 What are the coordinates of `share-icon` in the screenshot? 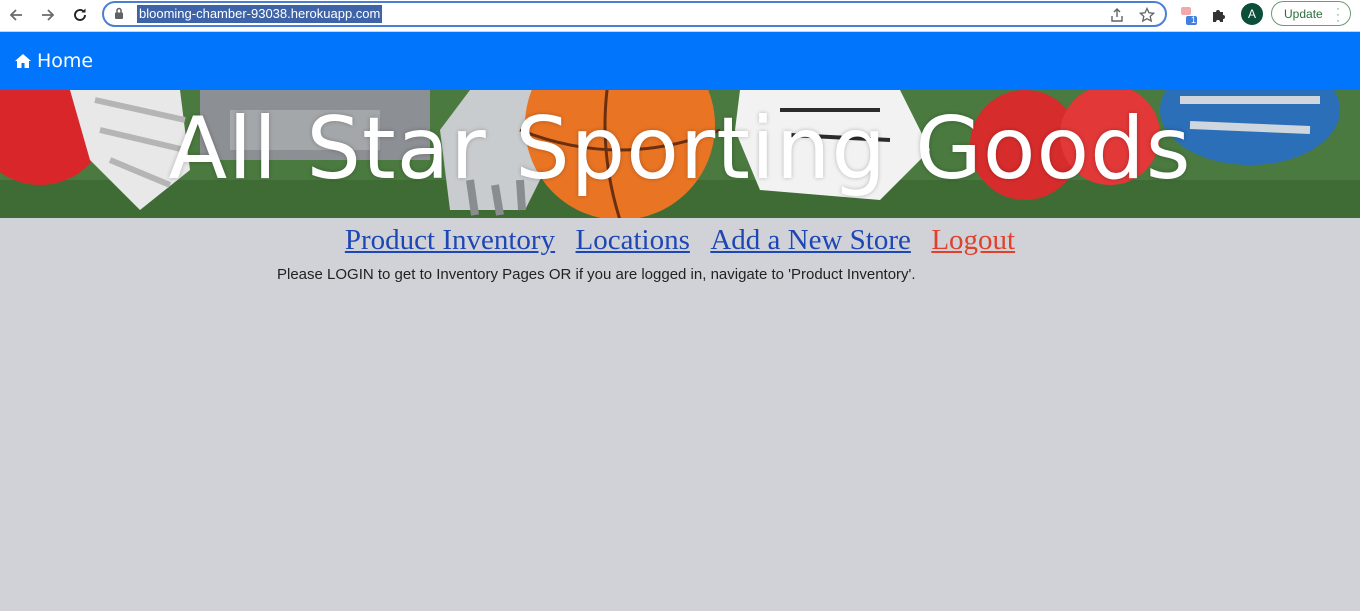 It's located at (1117, 15).